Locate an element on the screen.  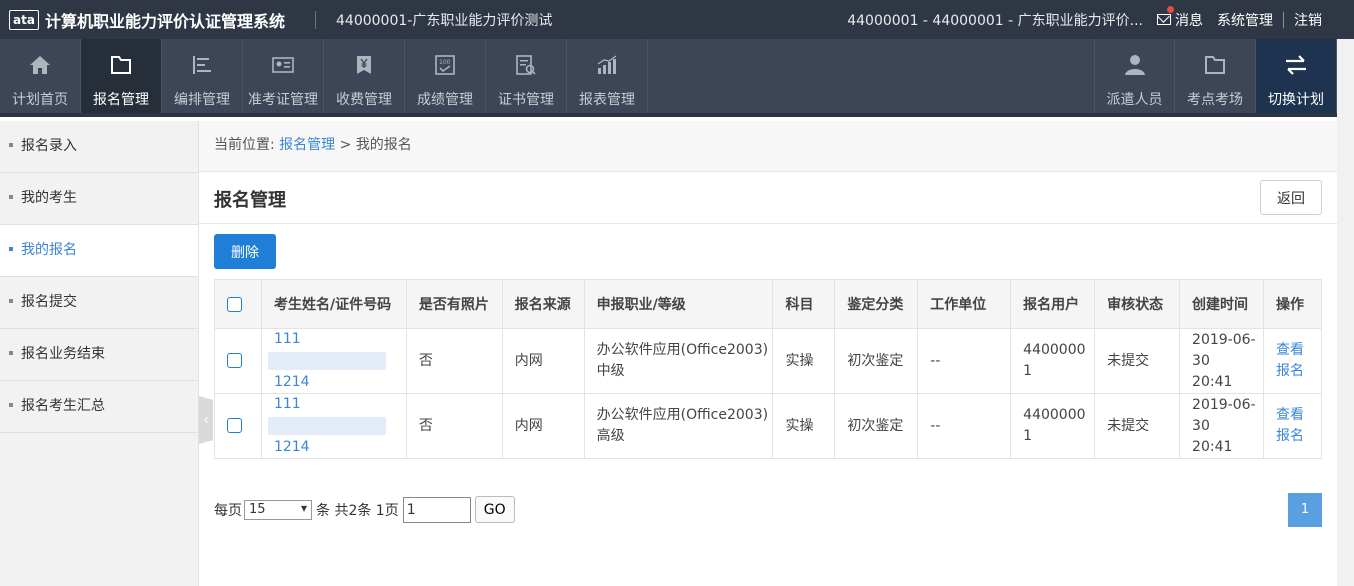
nav-item-admission-ticket: 准考证管理 is located at coordinates (283, 76).